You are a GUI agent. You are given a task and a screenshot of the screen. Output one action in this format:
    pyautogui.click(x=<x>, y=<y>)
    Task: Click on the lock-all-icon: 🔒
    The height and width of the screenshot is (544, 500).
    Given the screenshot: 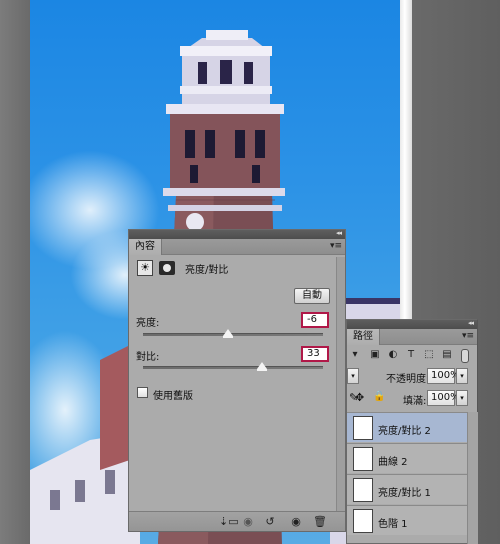 What is the action you would take?
    pyautogui.click(x=379, y=396)
    